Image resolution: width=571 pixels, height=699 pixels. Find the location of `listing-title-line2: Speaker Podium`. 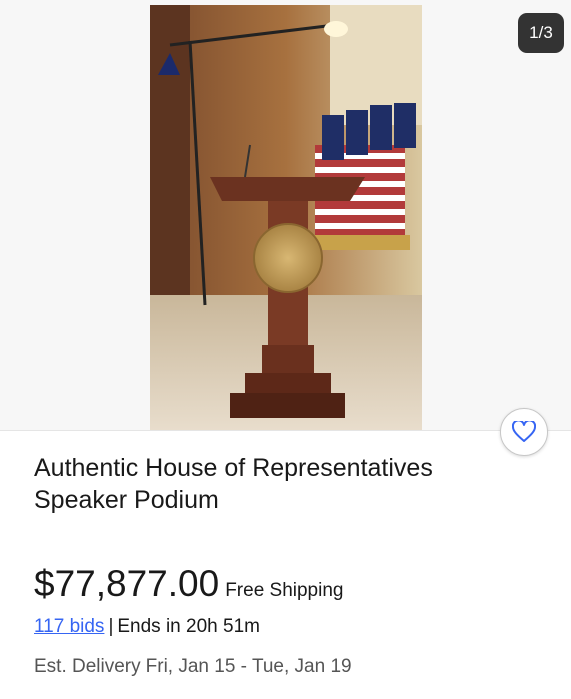

listing-title-line2: Speaker Podium is located at coordinates (126, 500).